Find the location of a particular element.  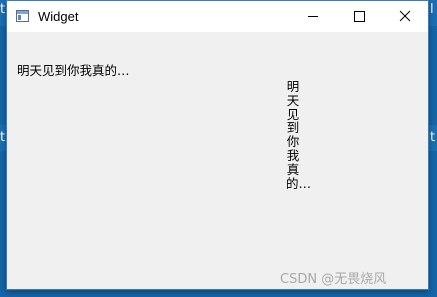

minimize-icon is located at coordinates (313, 16).